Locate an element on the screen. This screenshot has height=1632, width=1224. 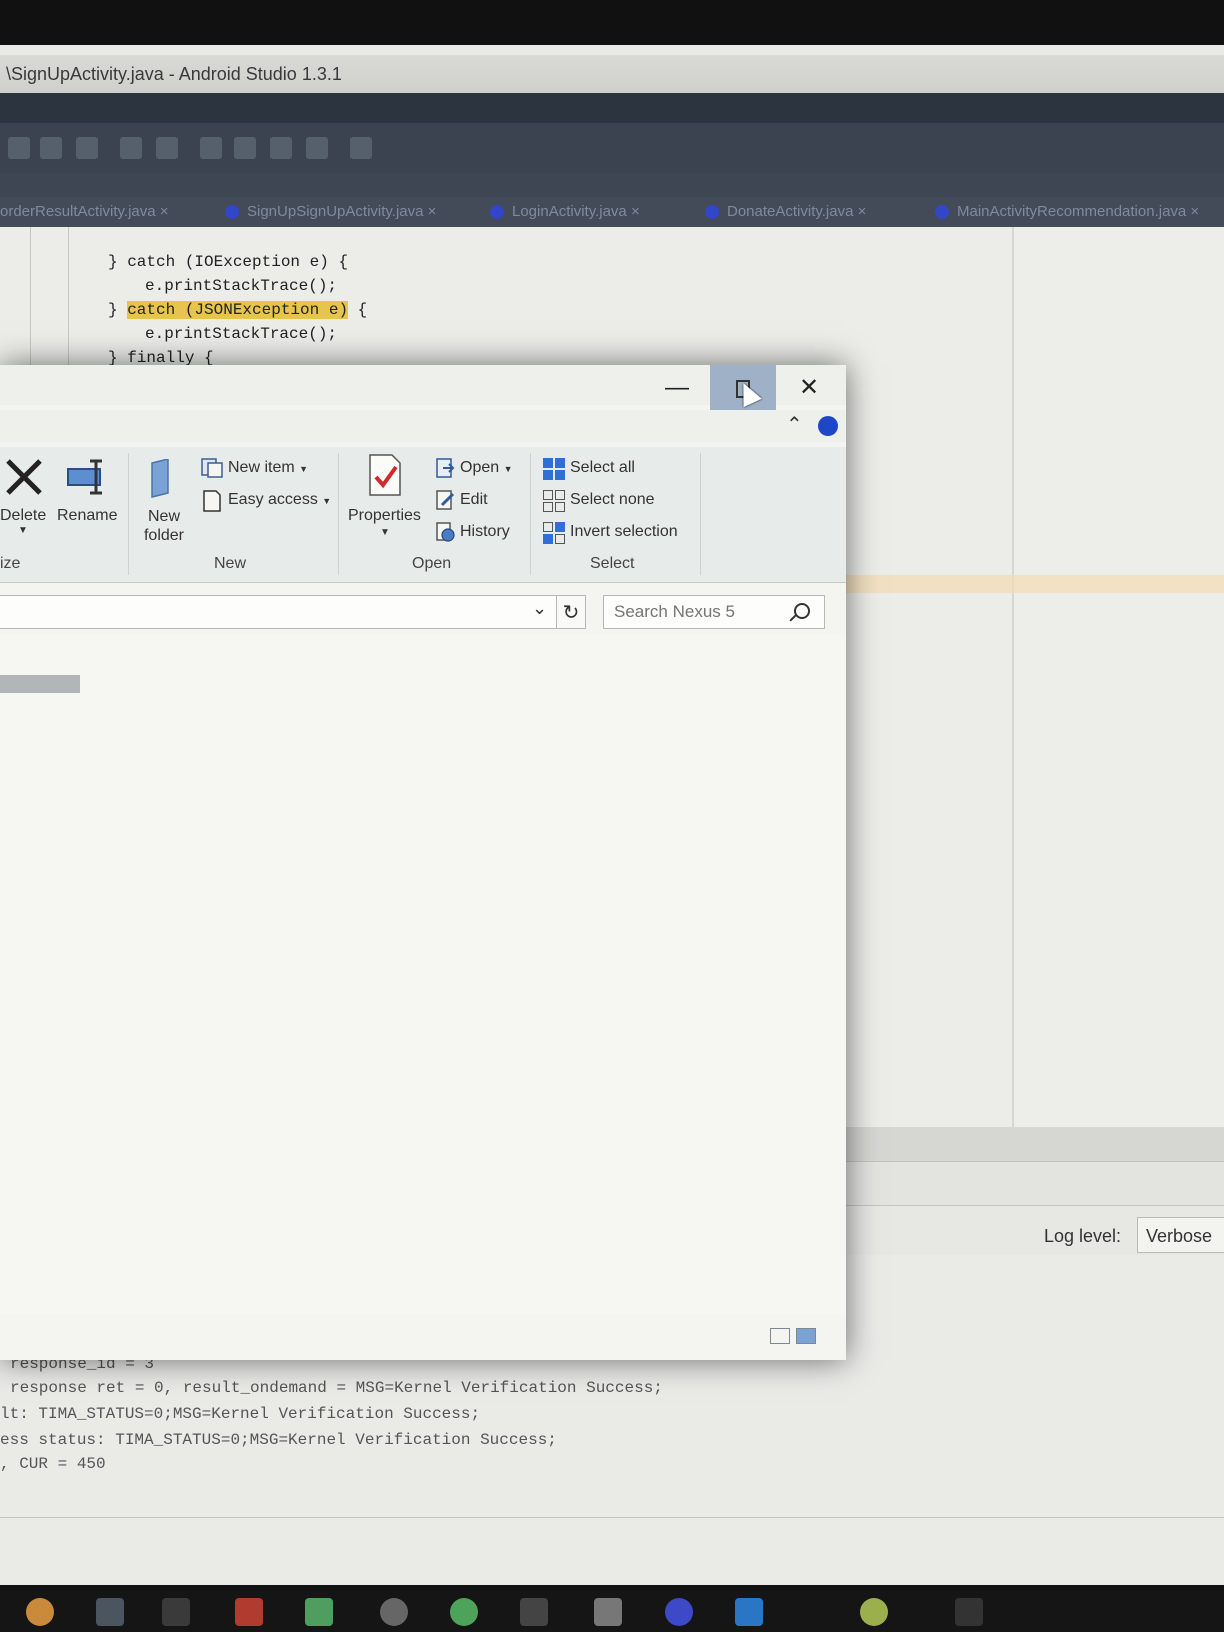
editor-tab: orderResultActivity.java × is located at coordinates (102, 212).